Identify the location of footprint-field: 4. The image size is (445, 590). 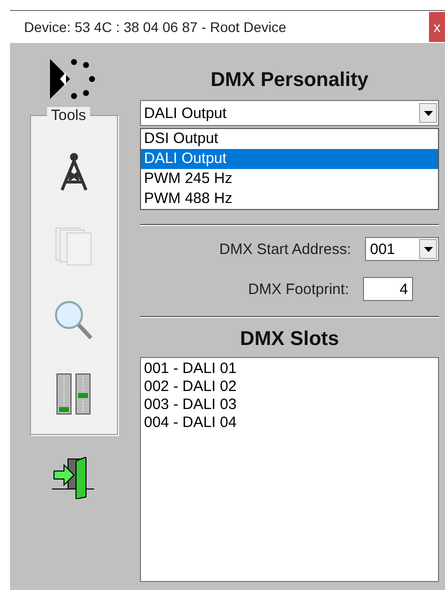
(388, 289).